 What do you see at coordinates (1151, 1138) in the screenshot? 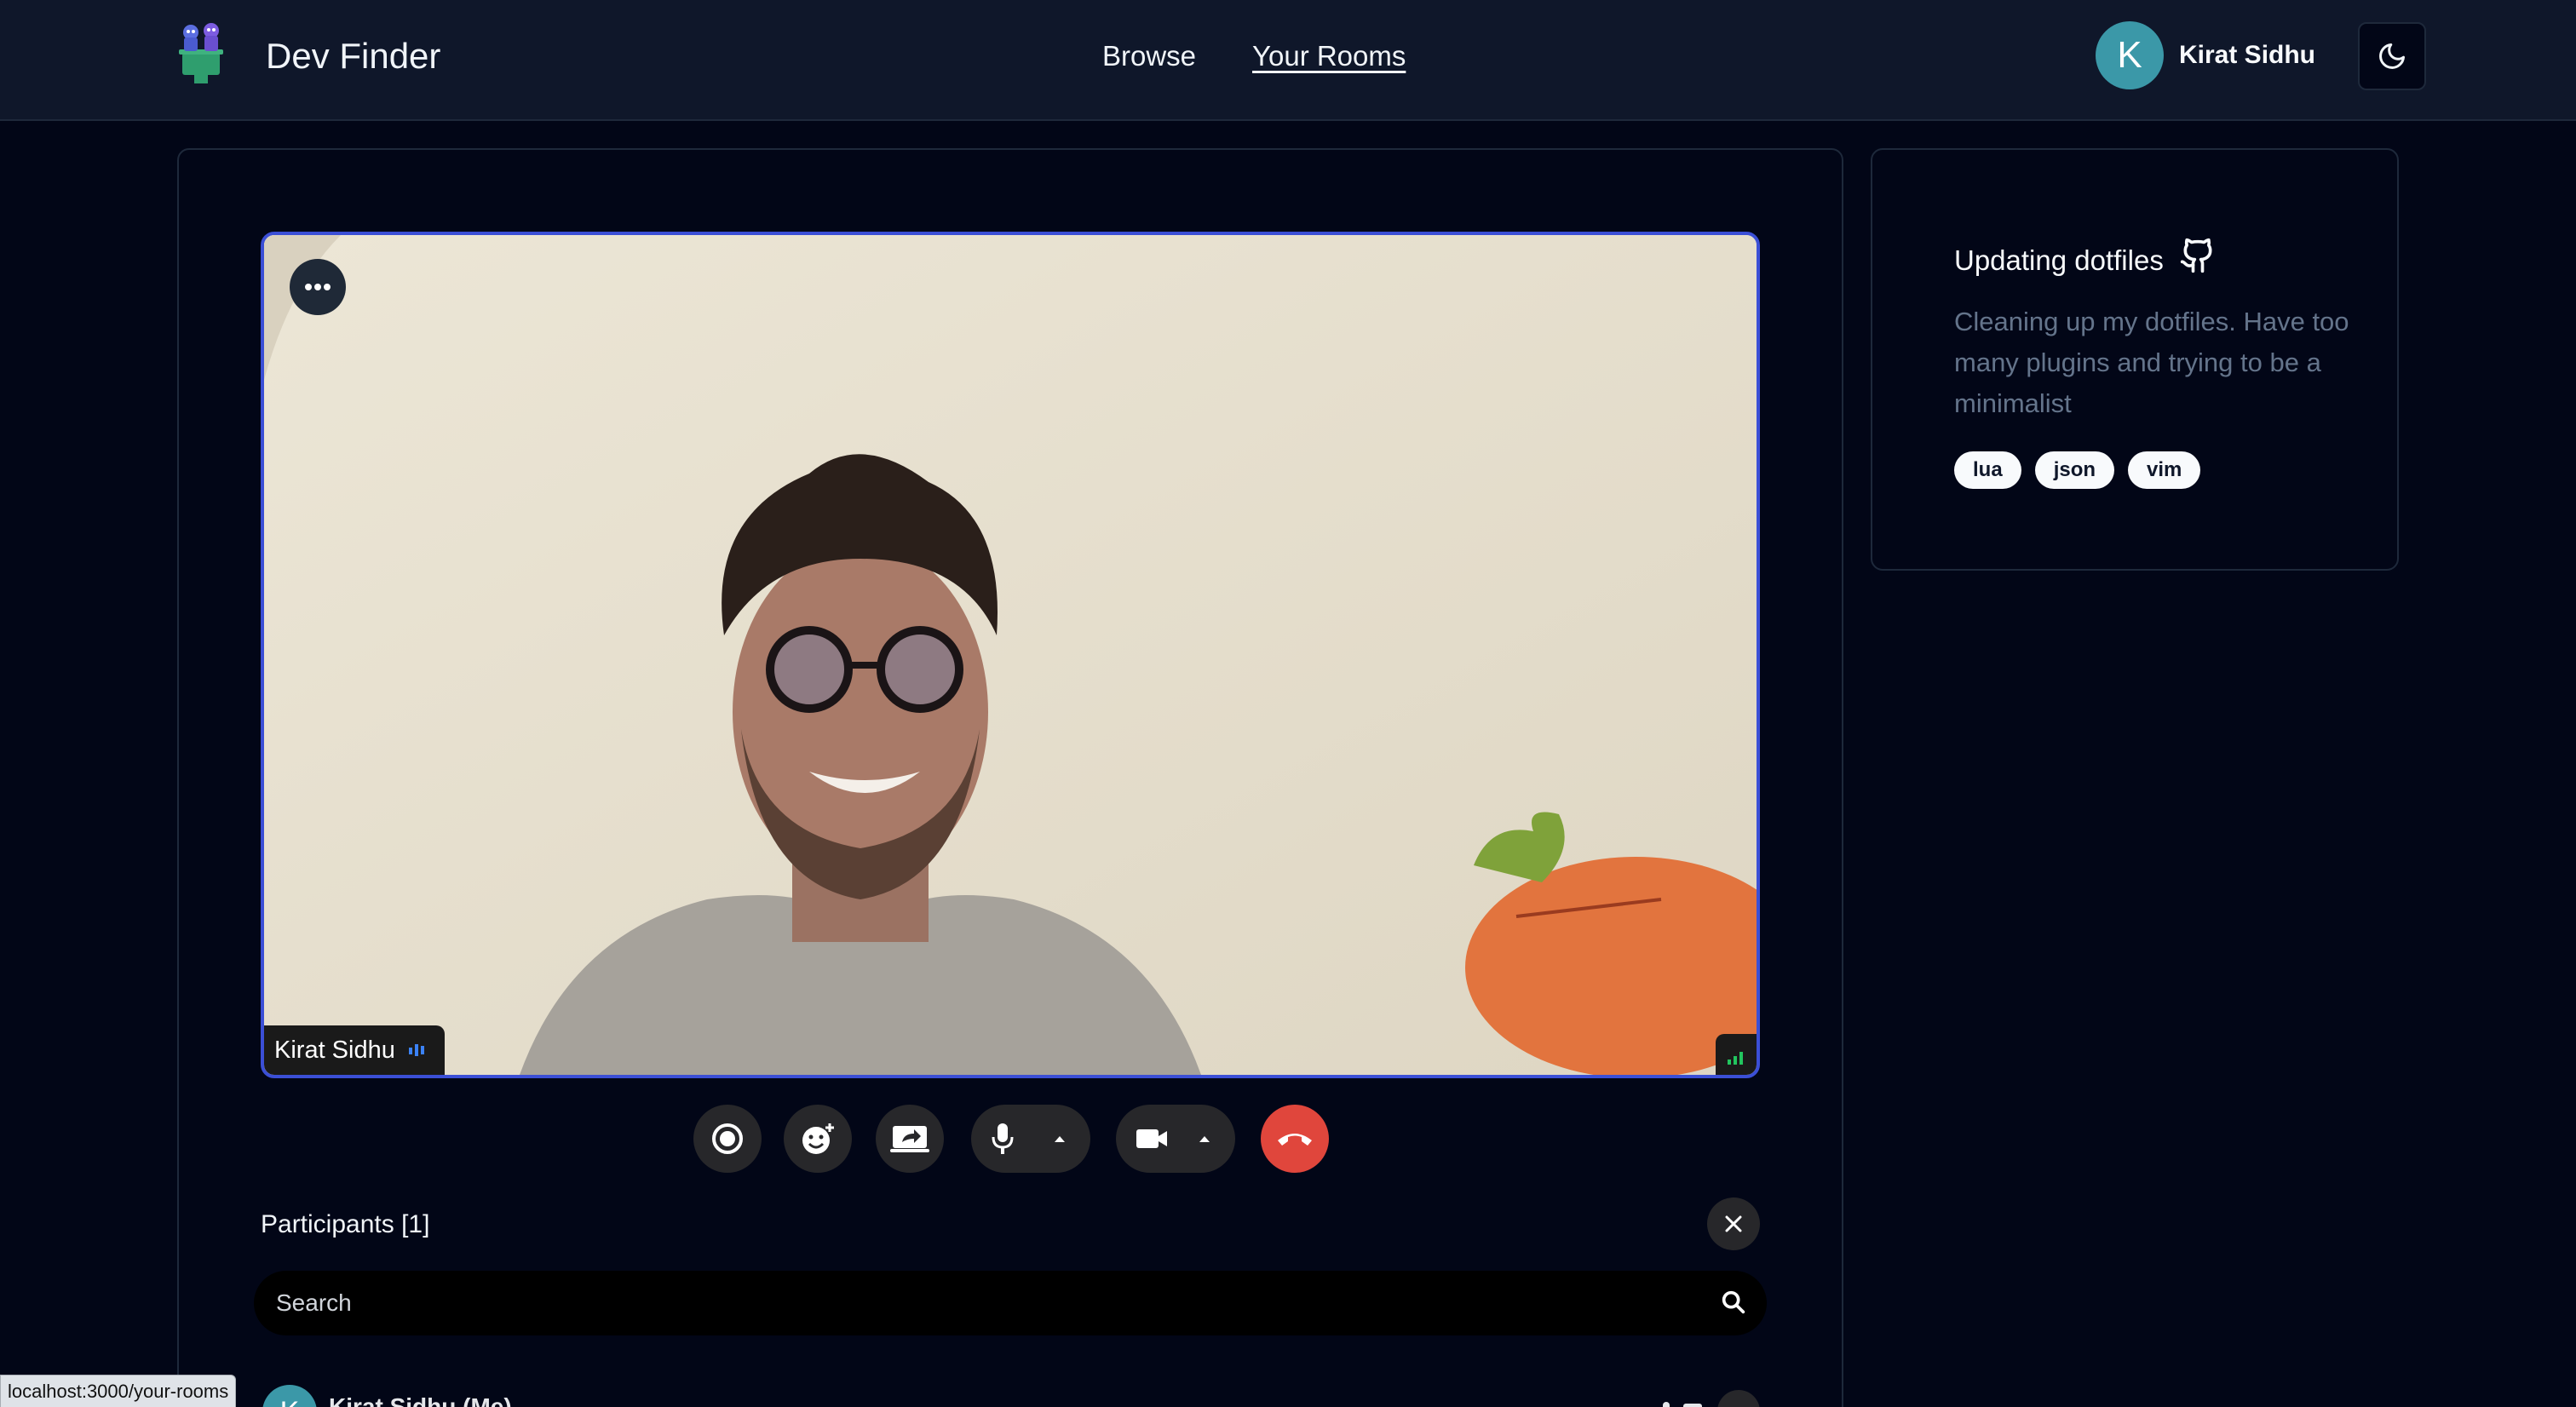
I see `camera-icon` at bounding box center [1151, 1138].